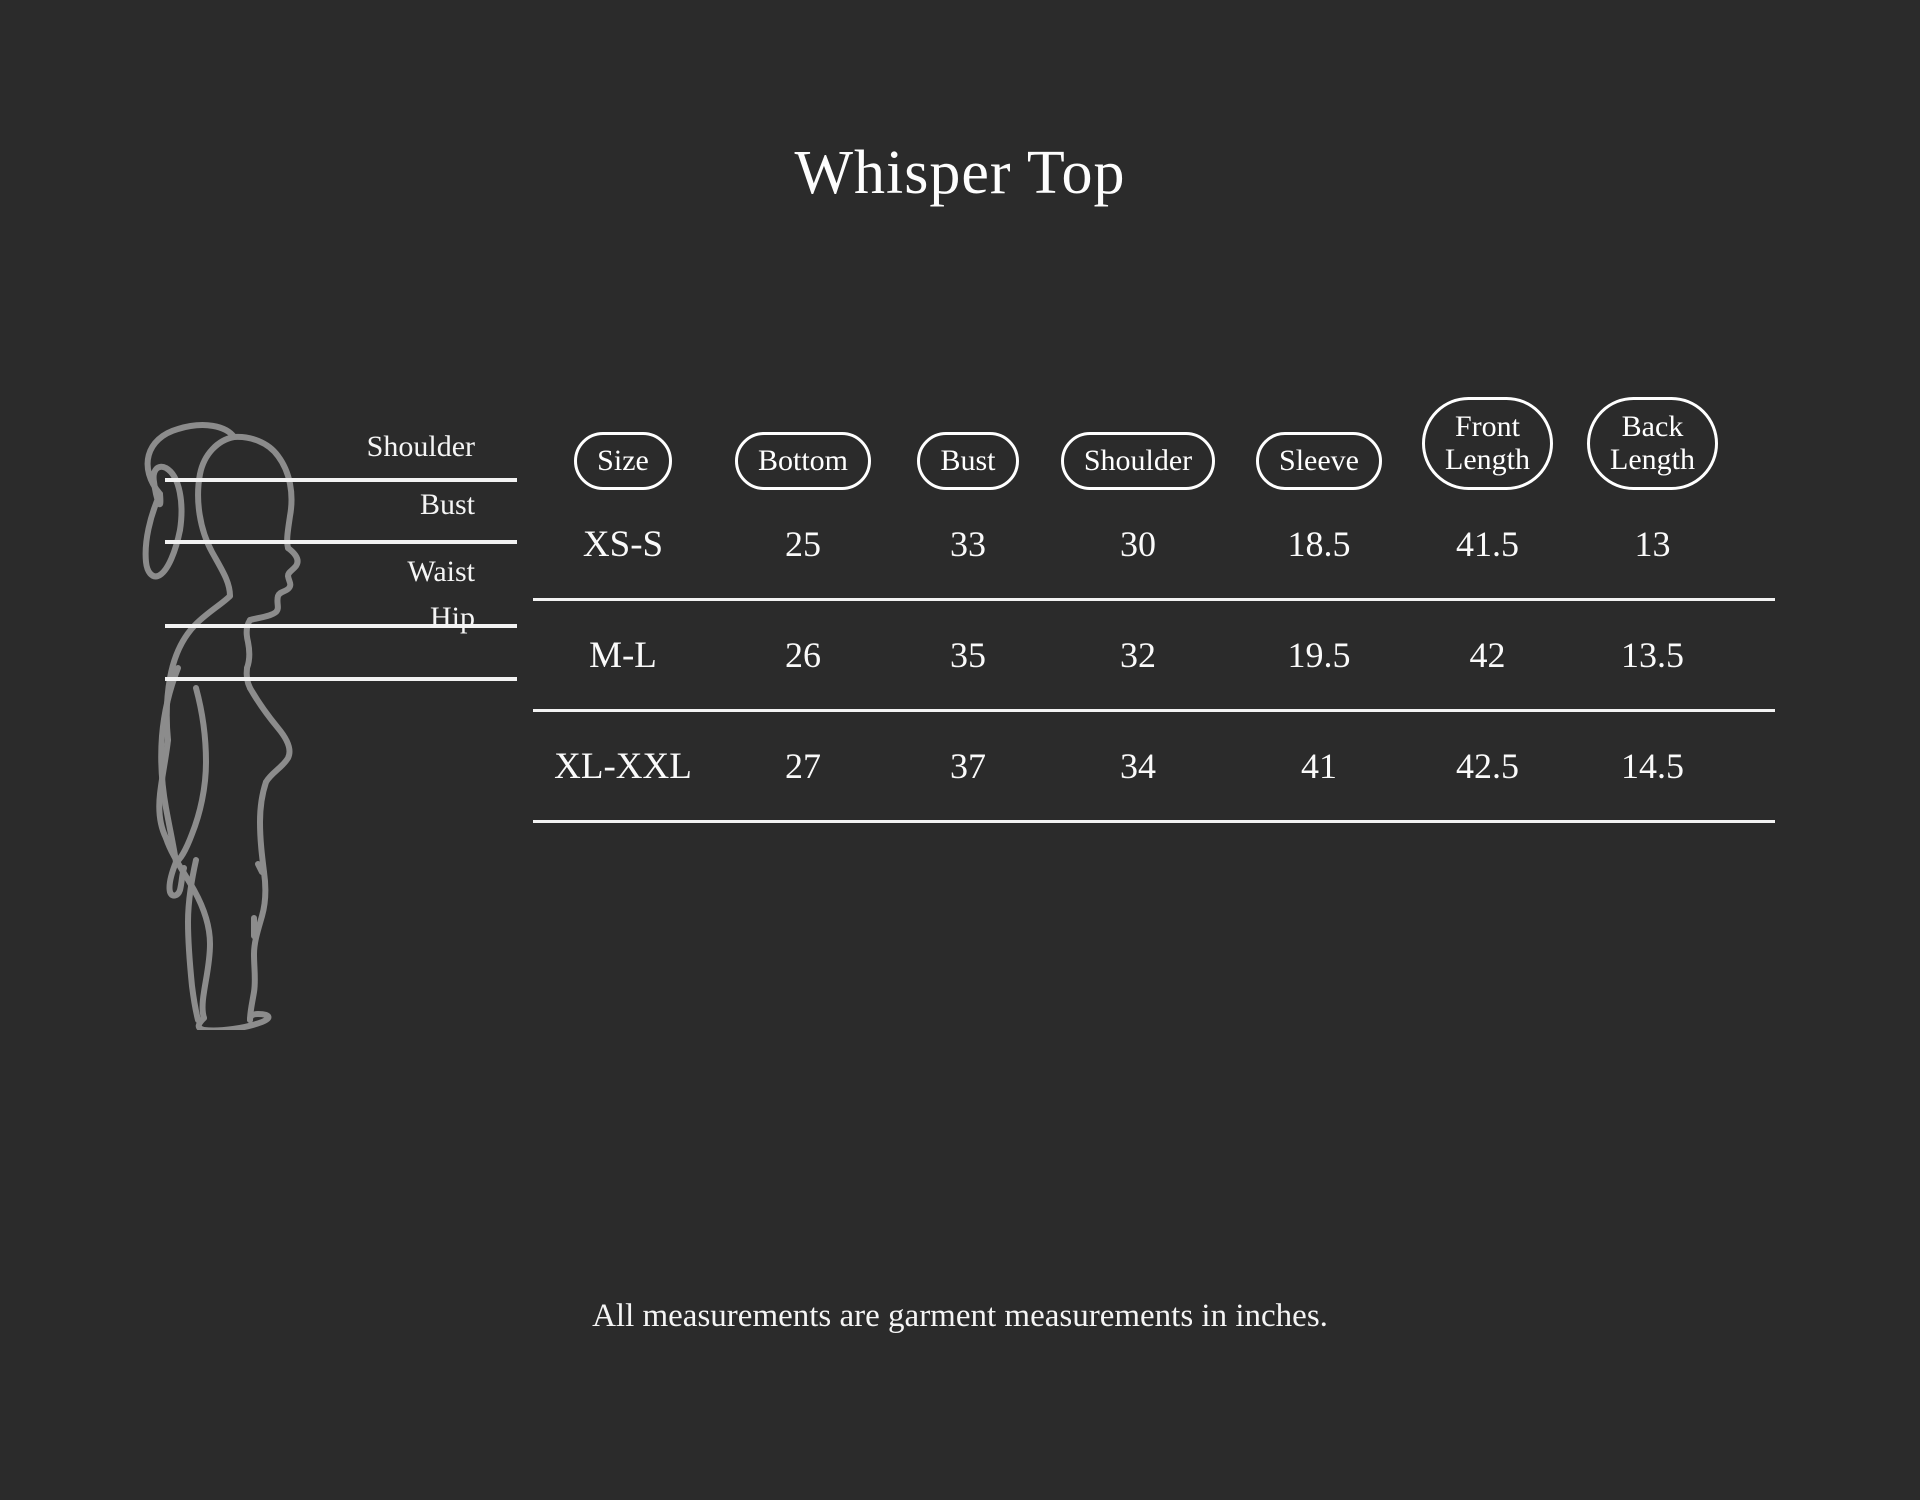 The image size is (1920, 1500). I want to click on figure-label-bust: Bust, so click(447, 504).